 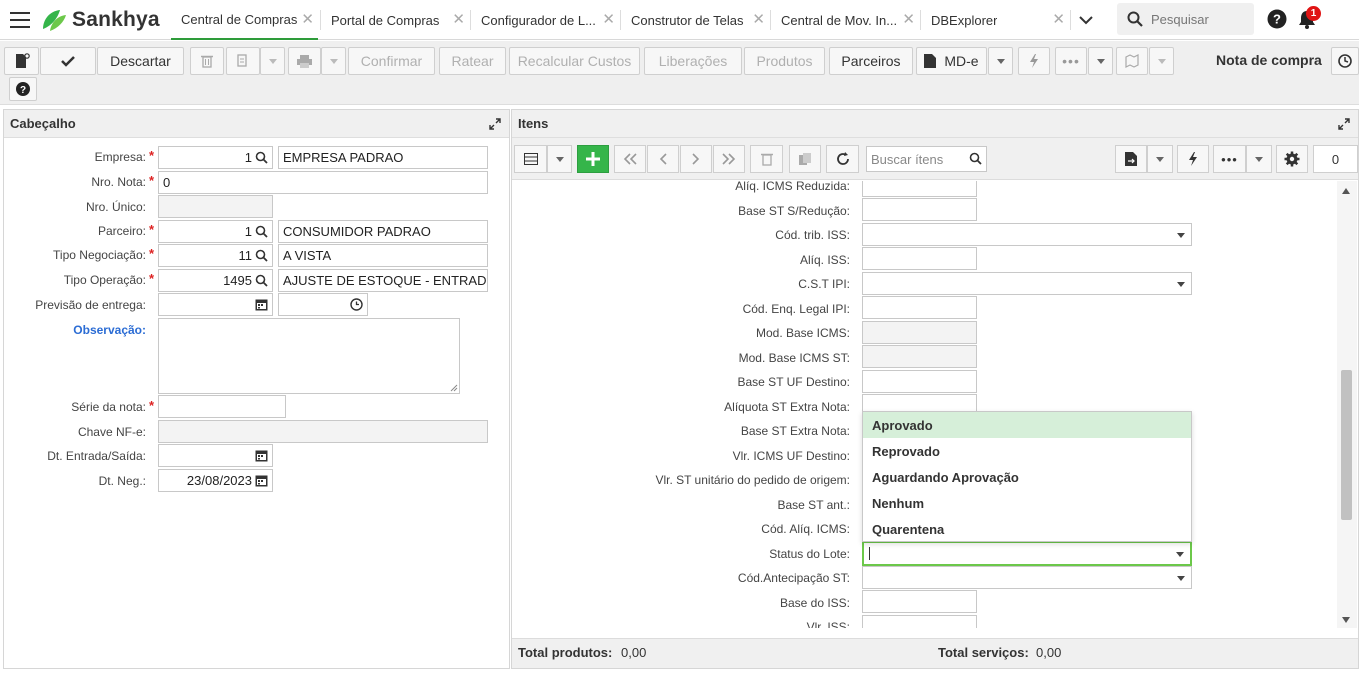 What do you see at coordinates (140, 61) in the screenshot?
I see `discard-button: Descartar` at bounding box center [140, 61].